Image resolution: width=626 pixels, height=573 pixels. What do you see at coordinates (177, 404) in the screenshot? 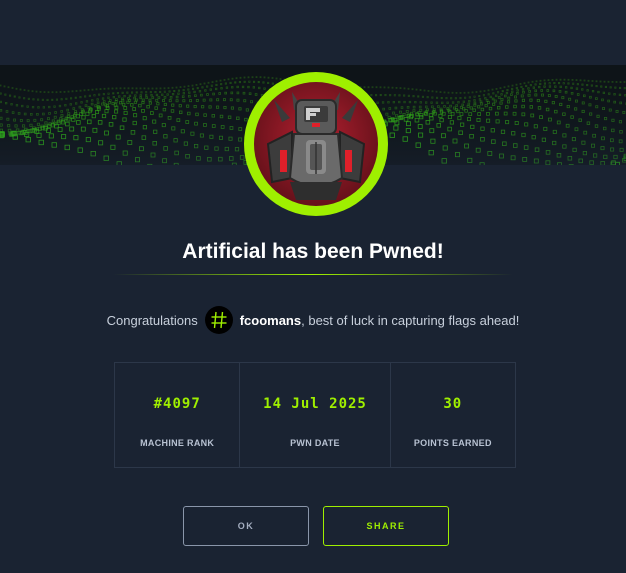
I see `stat-value: #4097` at bounding box center [177, 404].